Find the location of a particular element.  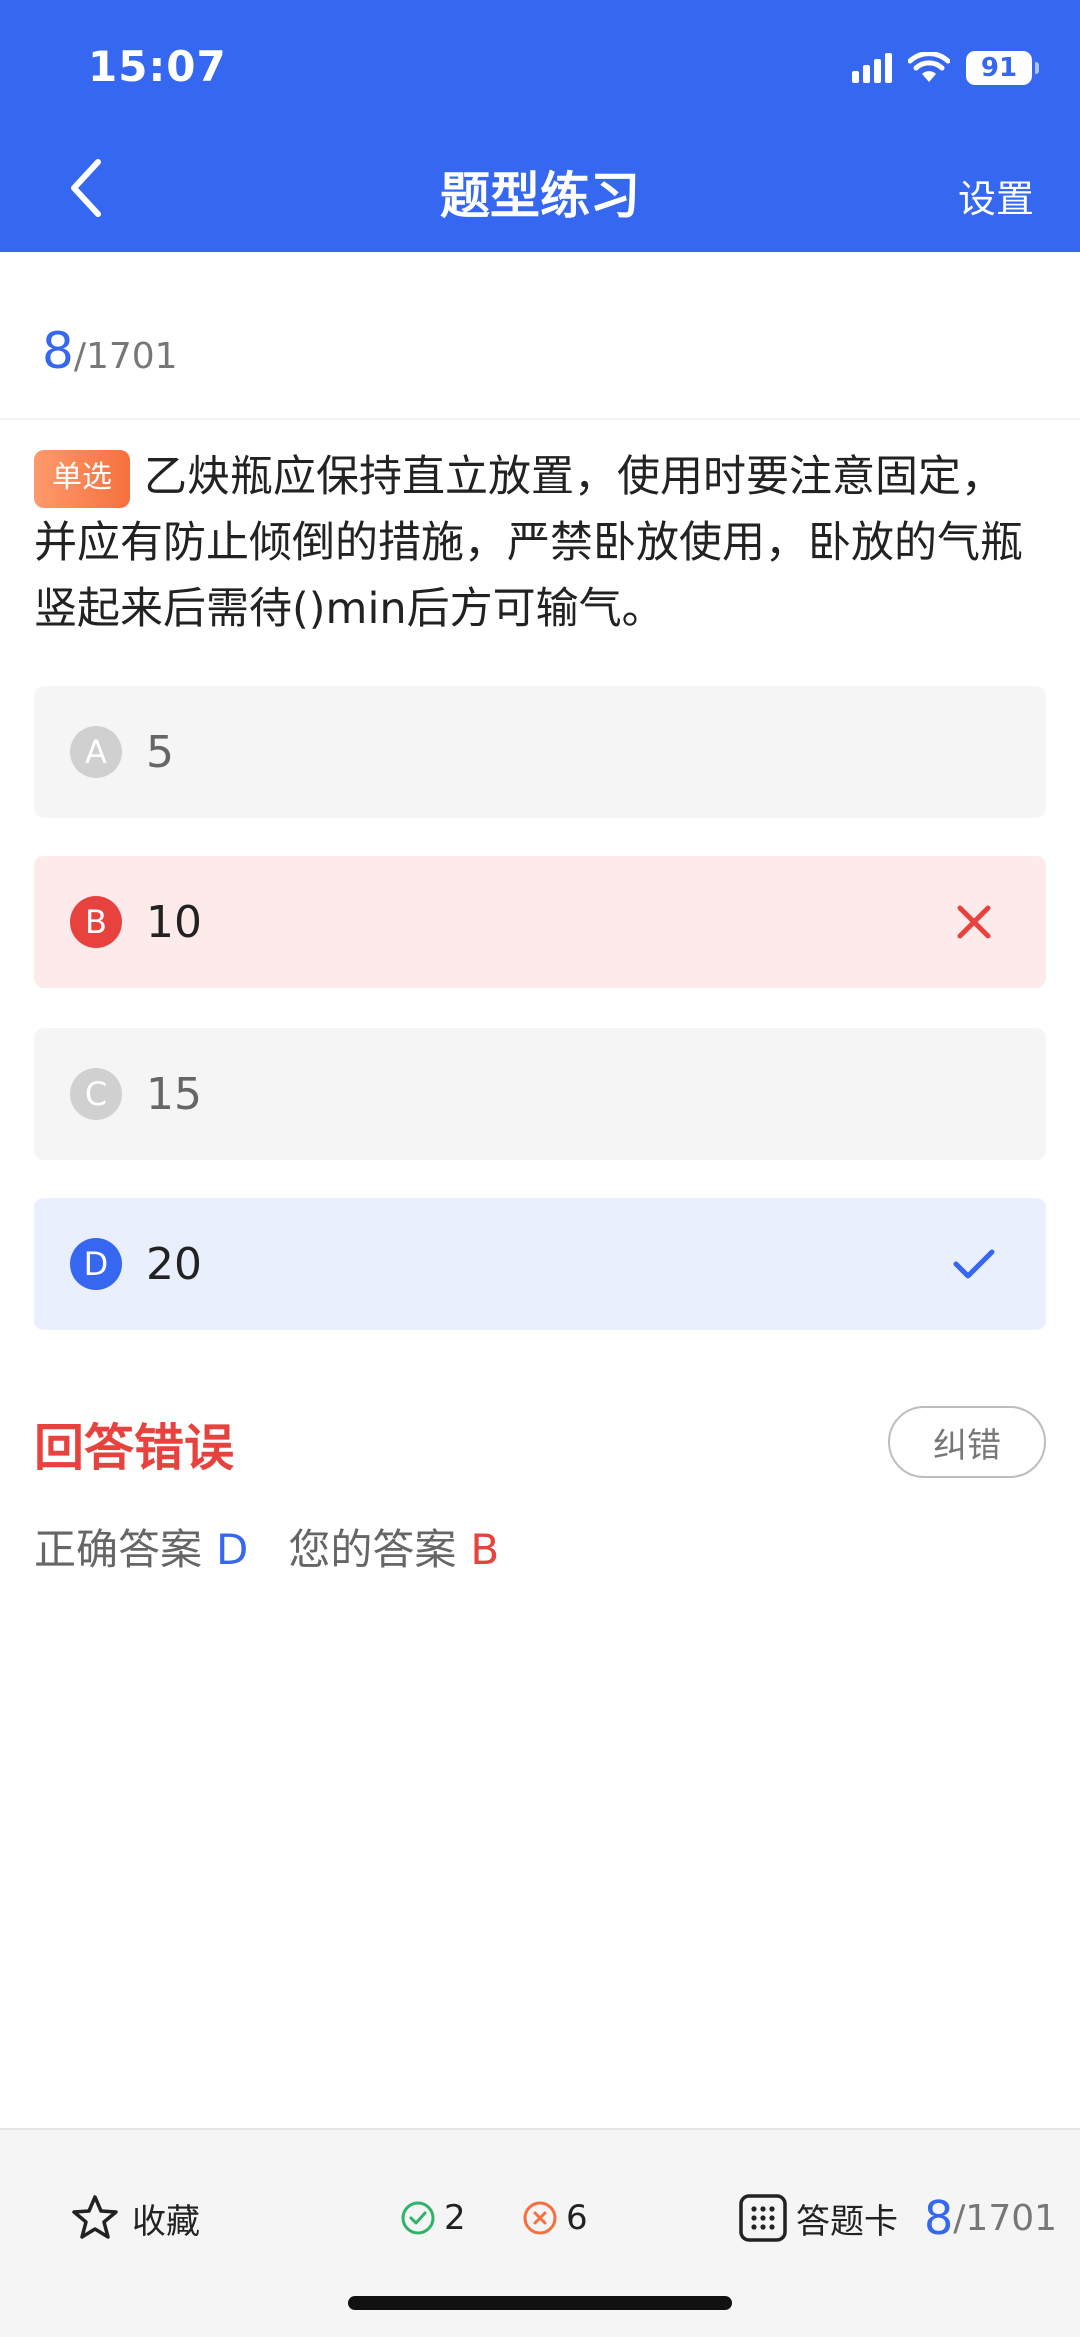

your-answer-label: 您的答案 is located at coordinates (372, 1549).